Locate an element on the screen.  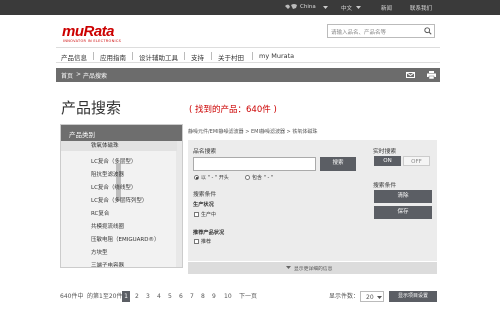
page-6: 6 is located at coordinates (181, 296).